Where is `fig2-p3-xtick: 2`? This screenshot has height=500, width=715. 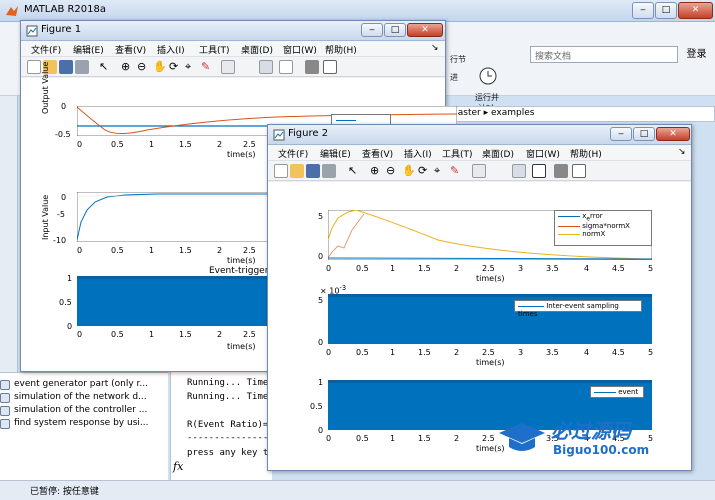
fig2-p3-xtick: 2 is located at coordinates (457, 438).